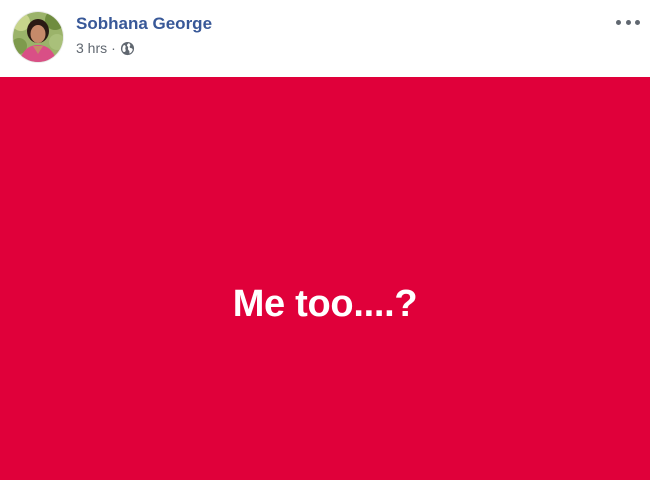  I want to click on post-timestamp: 3 hrs, so click(91, 48).